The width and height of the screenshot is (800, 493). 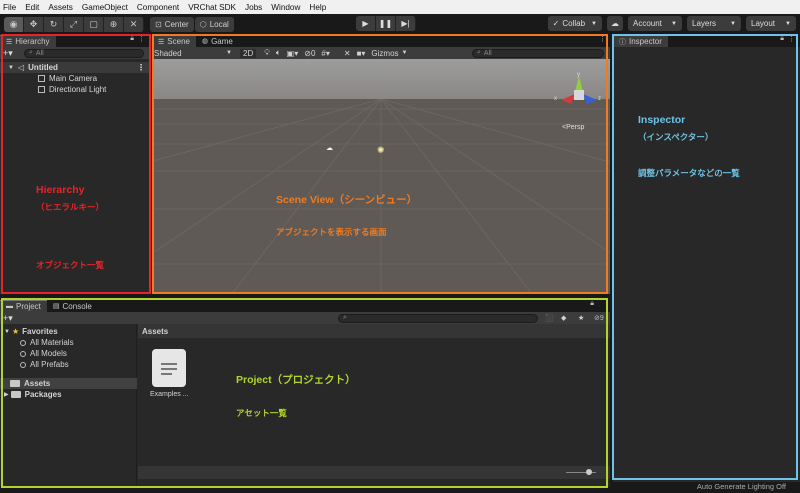 I want to click on pivot-icon: ⊡, so click(x=158, y=24).